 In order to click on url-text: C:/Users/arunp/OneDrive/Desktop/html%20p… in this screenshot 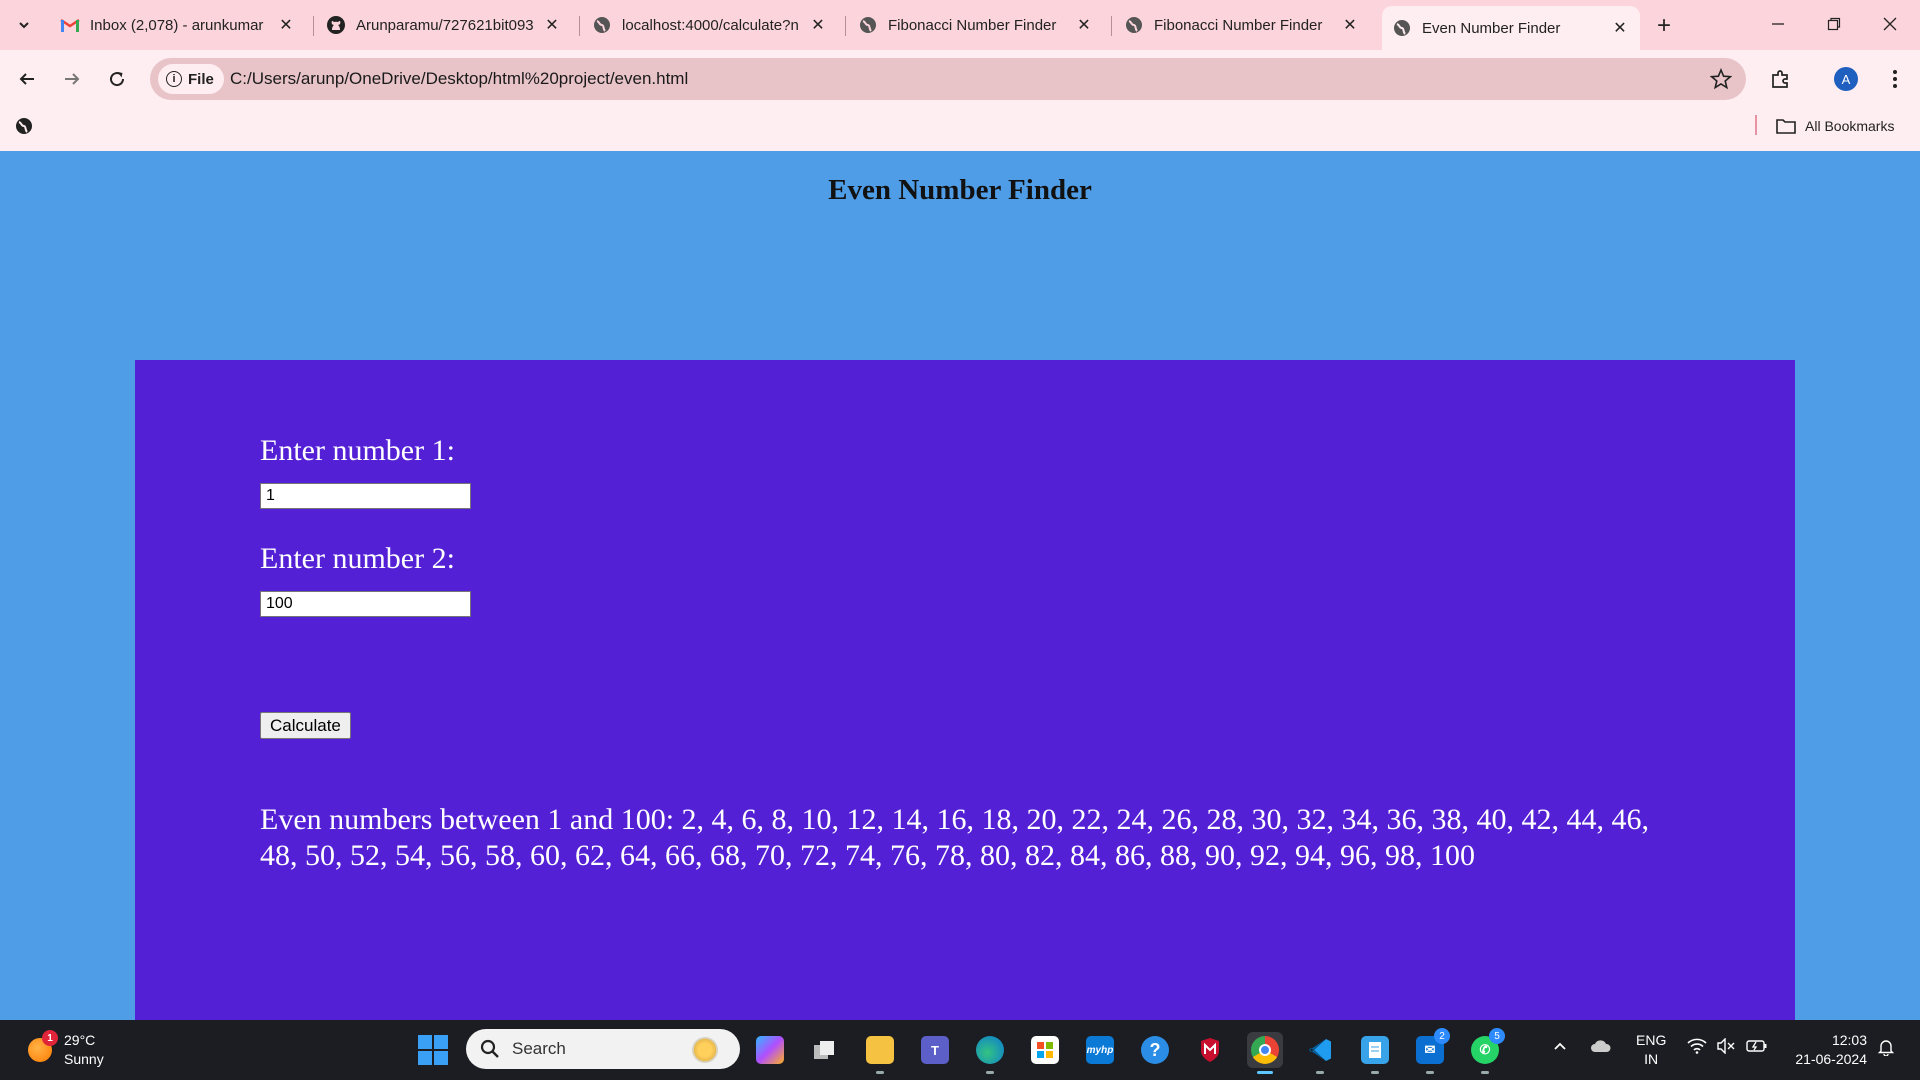, I will do `click(459, 79)`.